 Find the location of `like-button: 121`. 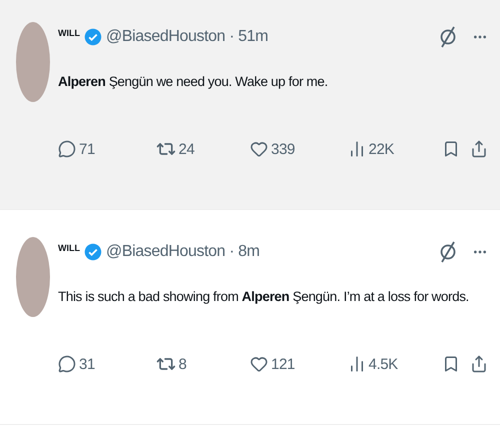

like-button: 121 is located at coordinates (299, 364).